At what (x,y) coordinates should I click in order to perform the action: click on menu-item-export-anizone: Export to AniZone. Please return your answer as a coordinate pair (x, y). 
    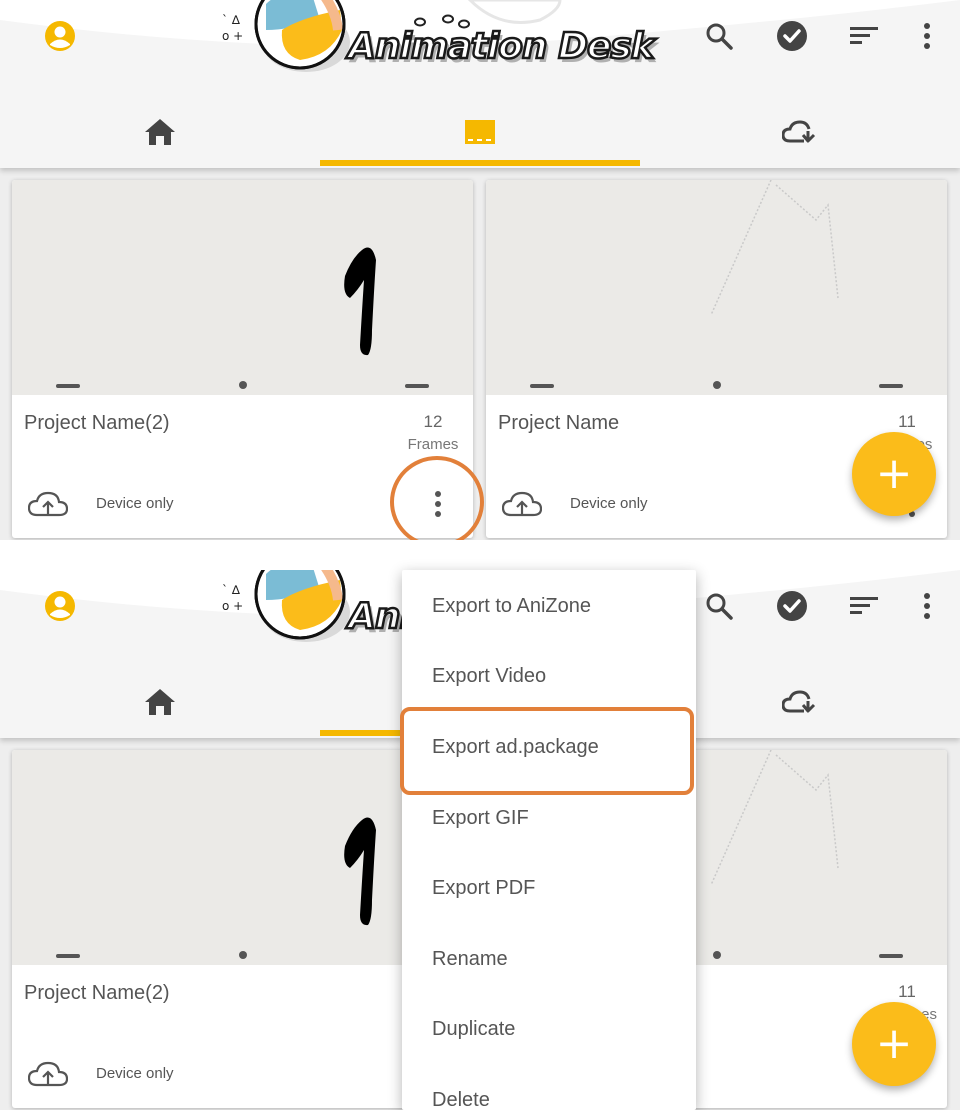
    Looking at the image, I should click on (549, 606).